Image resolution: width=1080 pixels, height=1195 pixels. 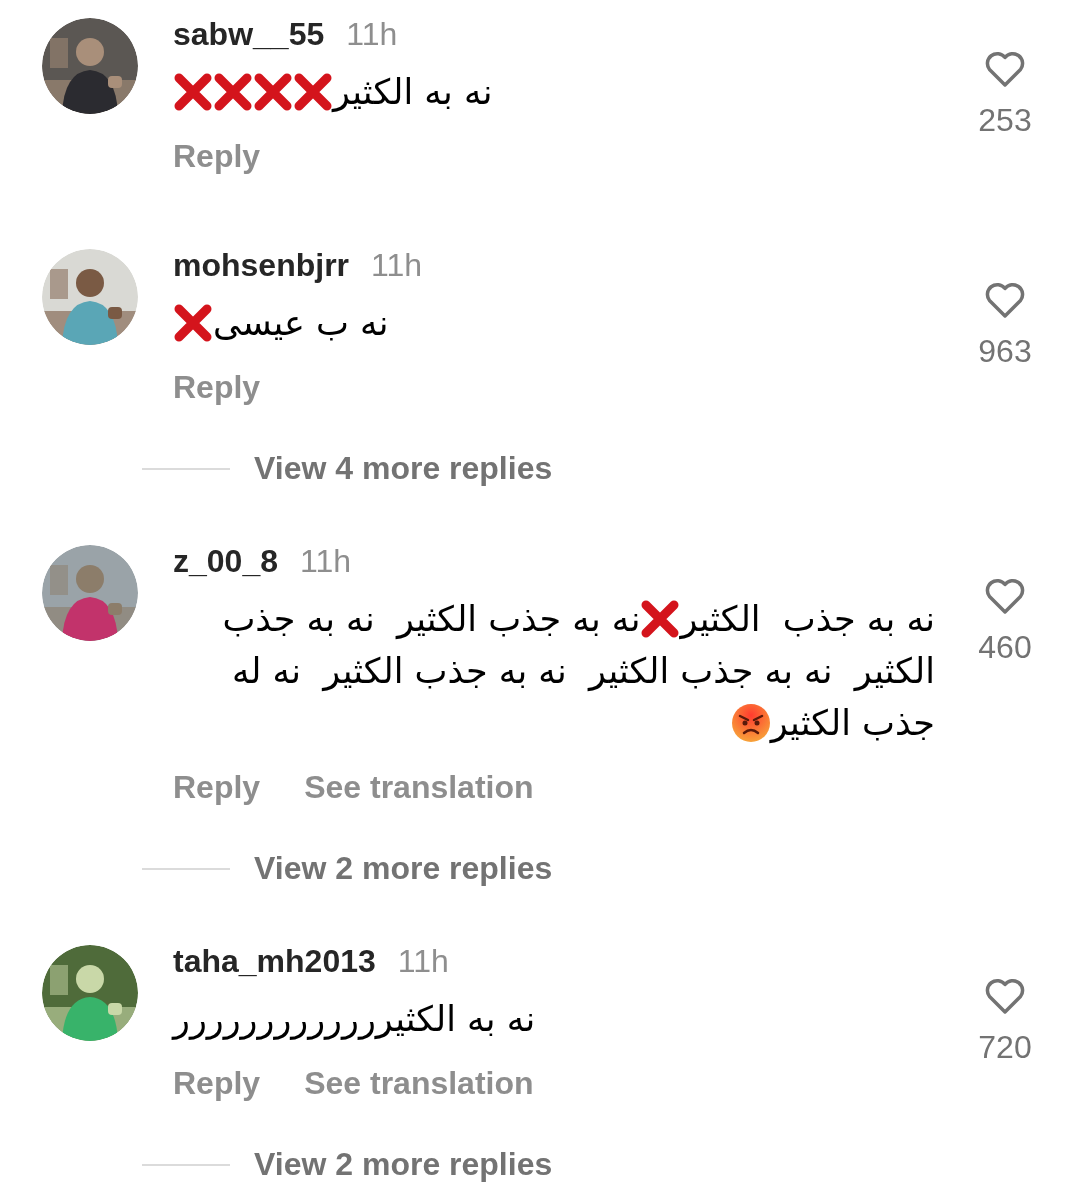 I want to click on comment-text: نه به جذب الکثیر نه به جذب الکثیر نه به جذب الکثیر نه به جذب الکثیر نه به جذب الکثیر نه له جذب الکثیر, so click(x=578, y=671).